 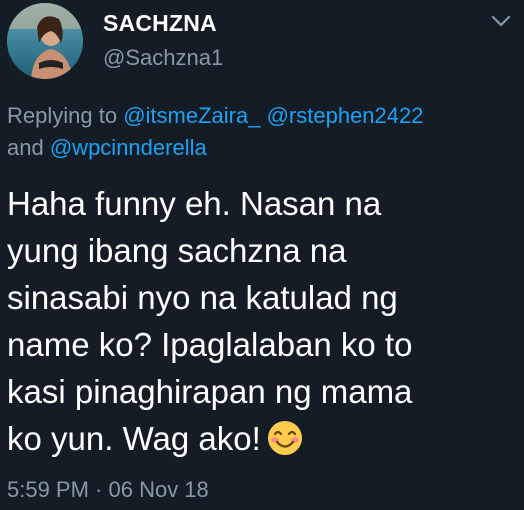 I want to click on tweet-text-line: kasi pinaghirapan ng mama, so click(x=210, y=391).